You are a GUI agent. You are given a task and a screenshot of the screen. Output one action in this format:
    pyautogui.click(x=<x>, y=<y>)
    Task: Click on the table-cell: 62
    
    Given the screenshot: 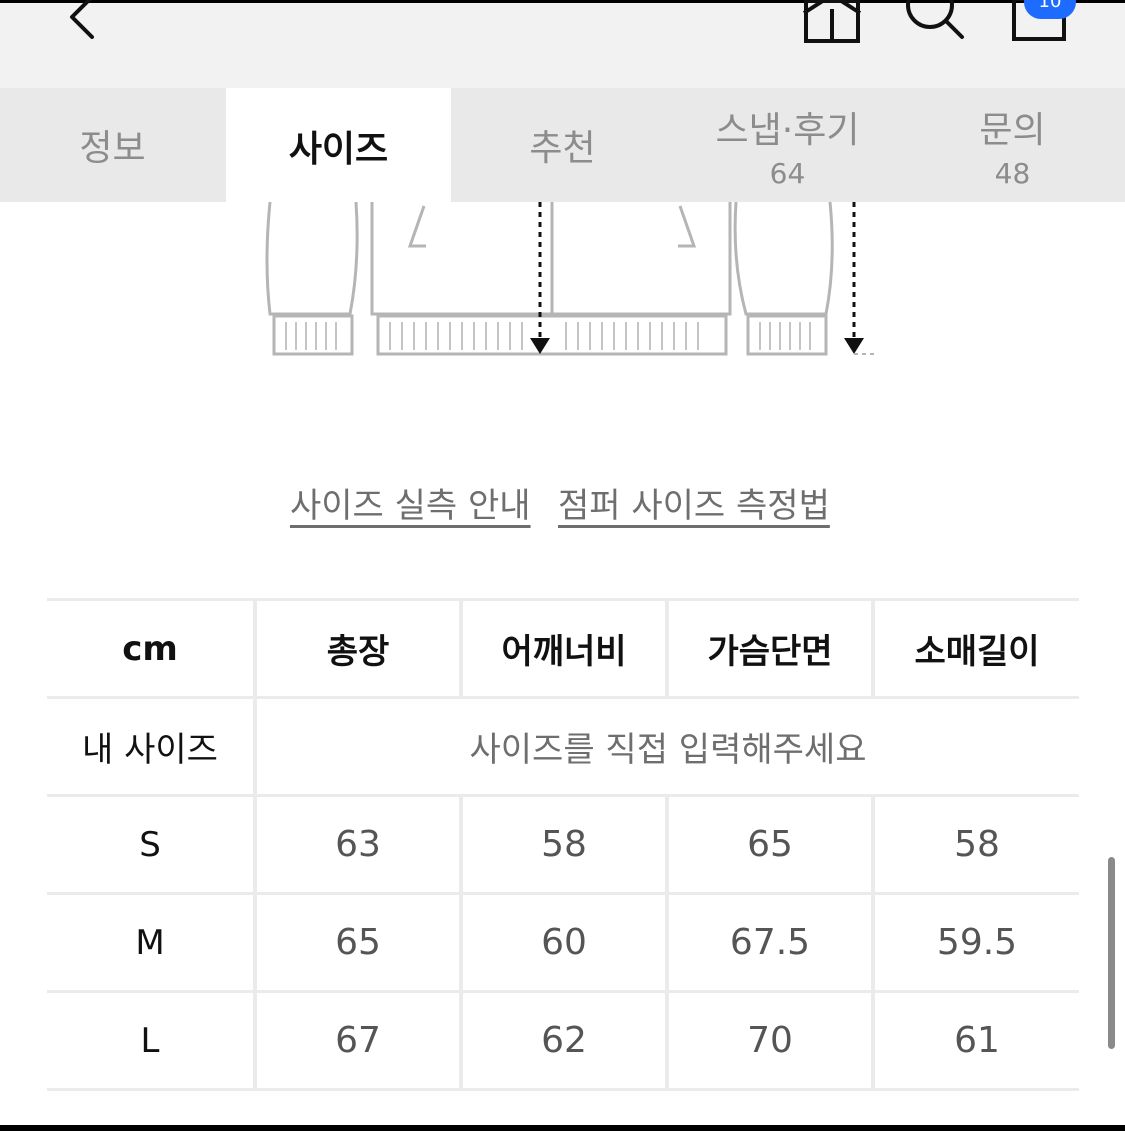 What is the action you would take?
    pyautogui.click(x=565, y=1041)
    